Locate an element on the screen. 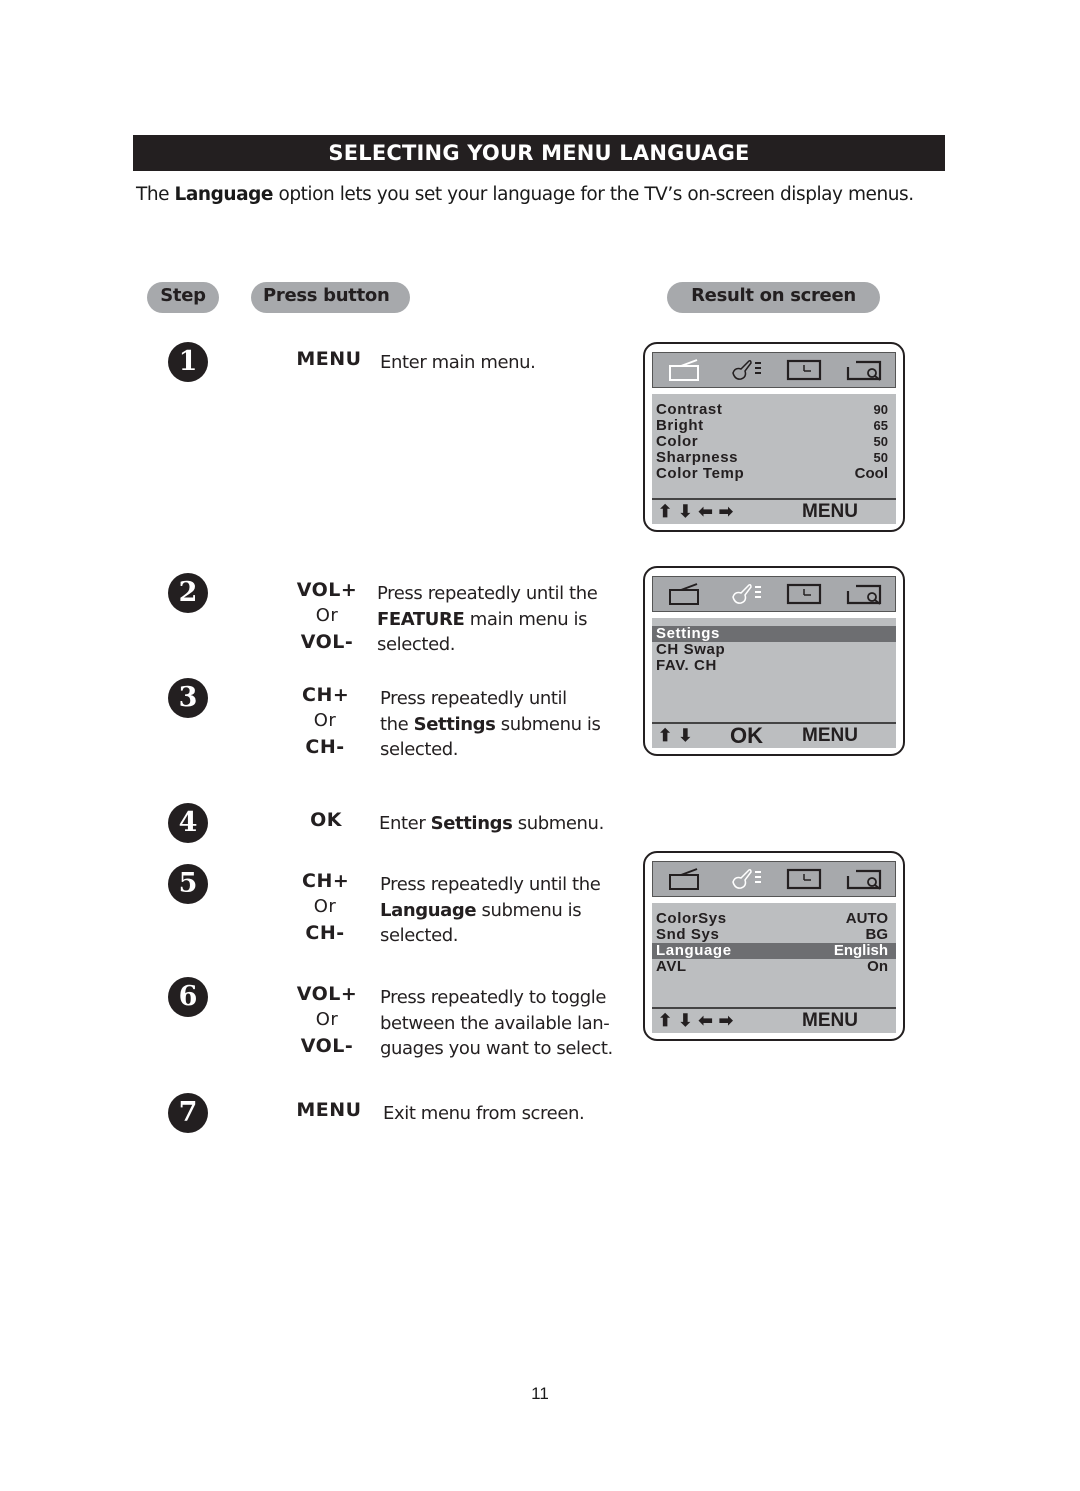 The image size is (1080, 1491). osd-footer: ⬆⬇ OK MENU is located at coordinates (774, 735).